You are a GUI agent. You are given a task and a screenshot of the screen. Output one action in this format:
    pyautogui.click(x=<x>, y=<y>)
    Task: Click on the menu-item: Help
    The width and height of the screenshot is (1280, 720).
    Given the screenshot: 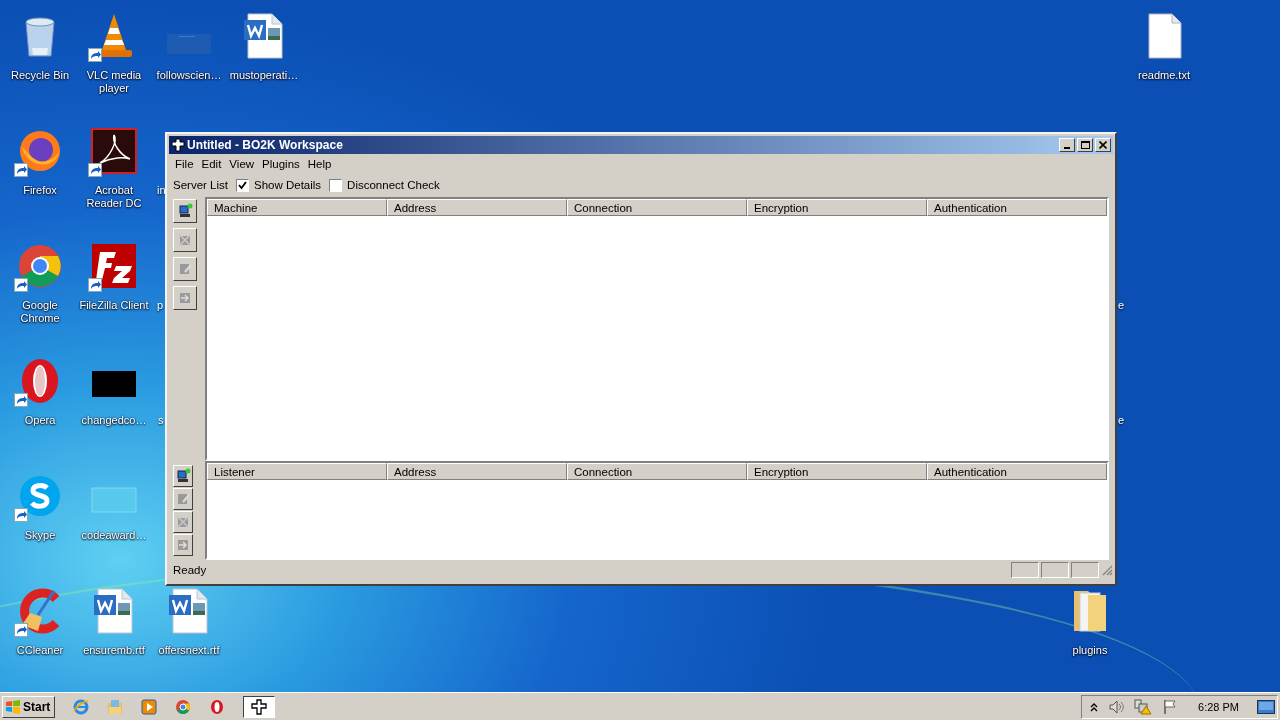 What is the action you would take?
    pyautogui.click(x=319, y=163)
    